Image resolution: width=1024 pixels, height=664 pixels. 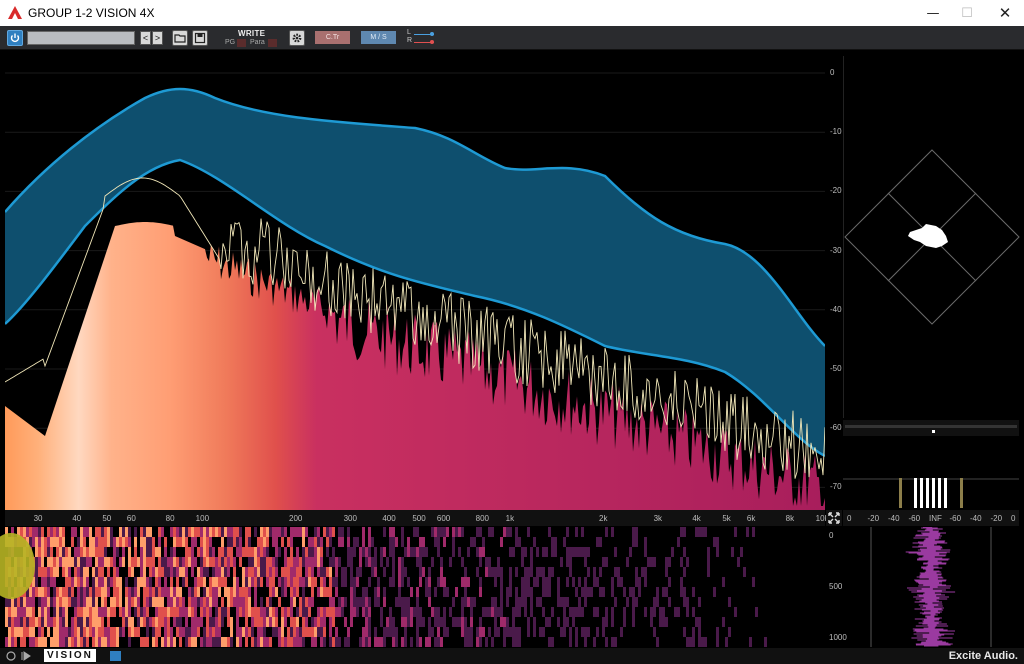 I want to click on open-folder-button, so click(x=180, y=38).